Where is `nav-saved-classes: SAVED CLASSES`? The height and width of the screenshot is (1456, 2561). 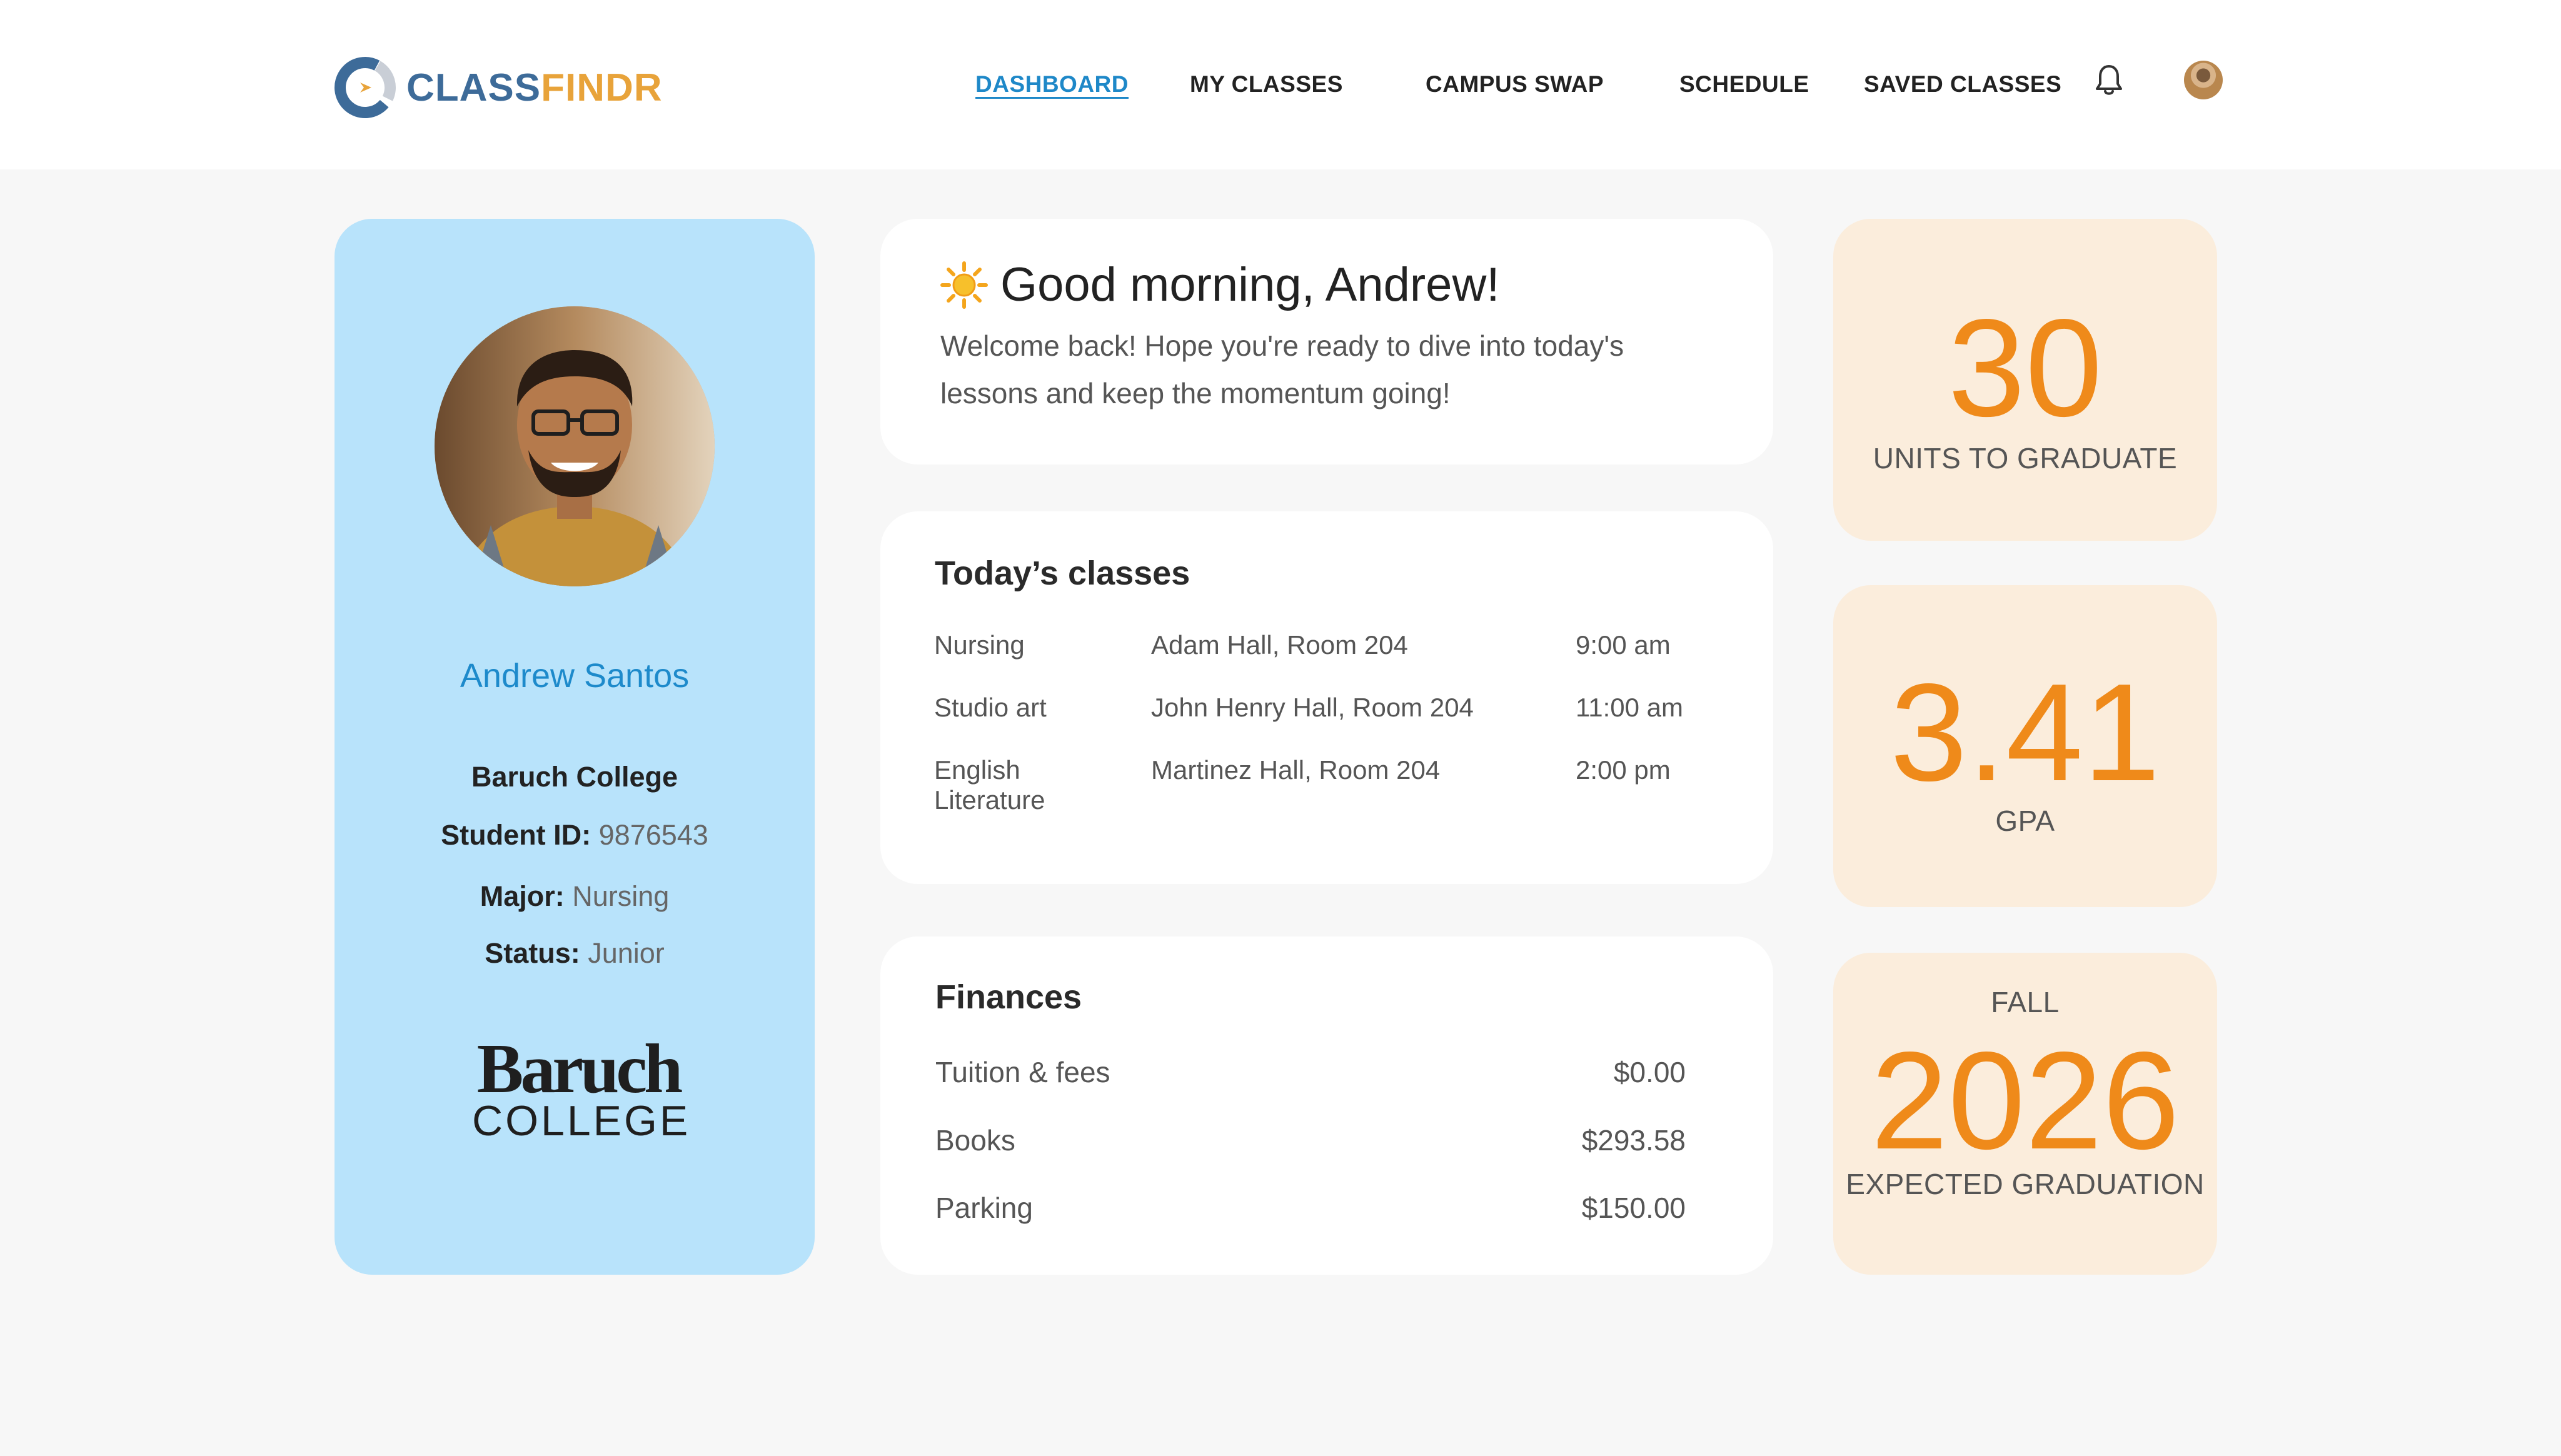 nav-saved-classes: SAVED CLASSES is located at coordinates (1963, 84).